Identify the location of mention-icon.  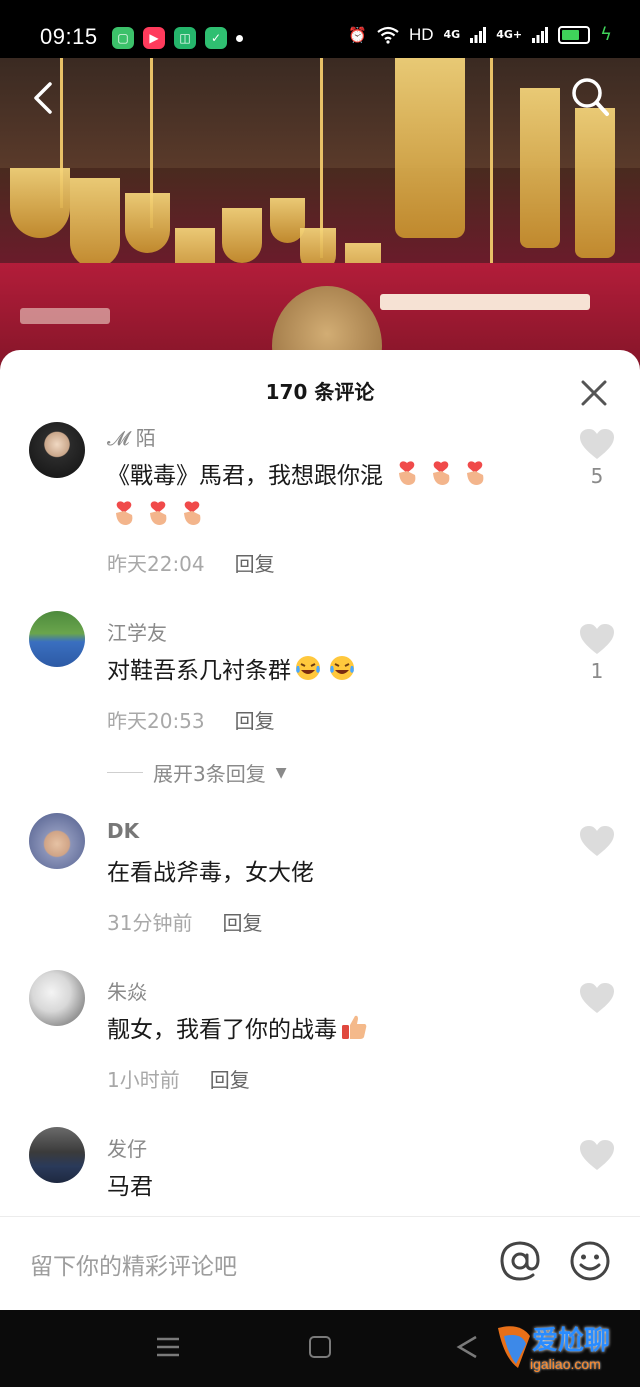
(520, 1261).